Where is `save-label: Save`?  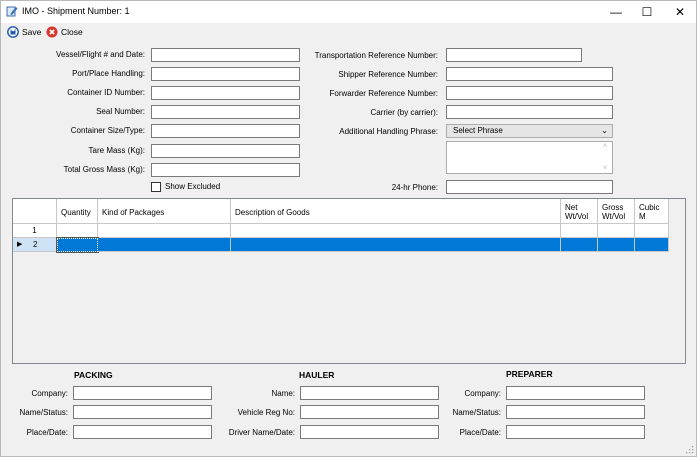 save-label: Save is located at coordinates (32, 32).